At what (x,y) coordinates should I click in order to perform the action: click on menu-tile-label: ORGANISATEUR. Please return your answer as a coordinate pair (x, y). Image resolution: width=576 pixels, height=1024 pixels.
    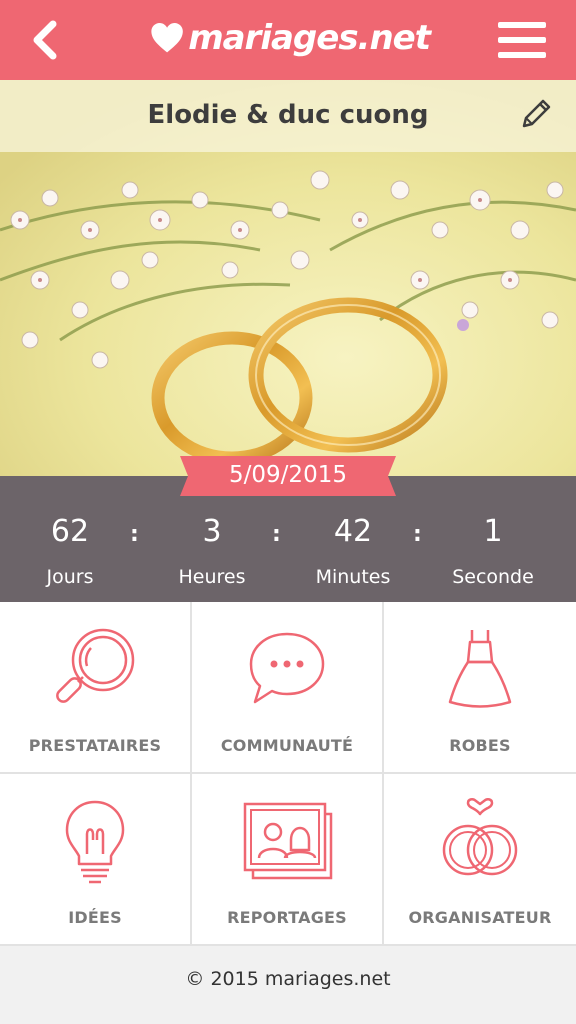
    Looking at the image, I should click on (480, 917).